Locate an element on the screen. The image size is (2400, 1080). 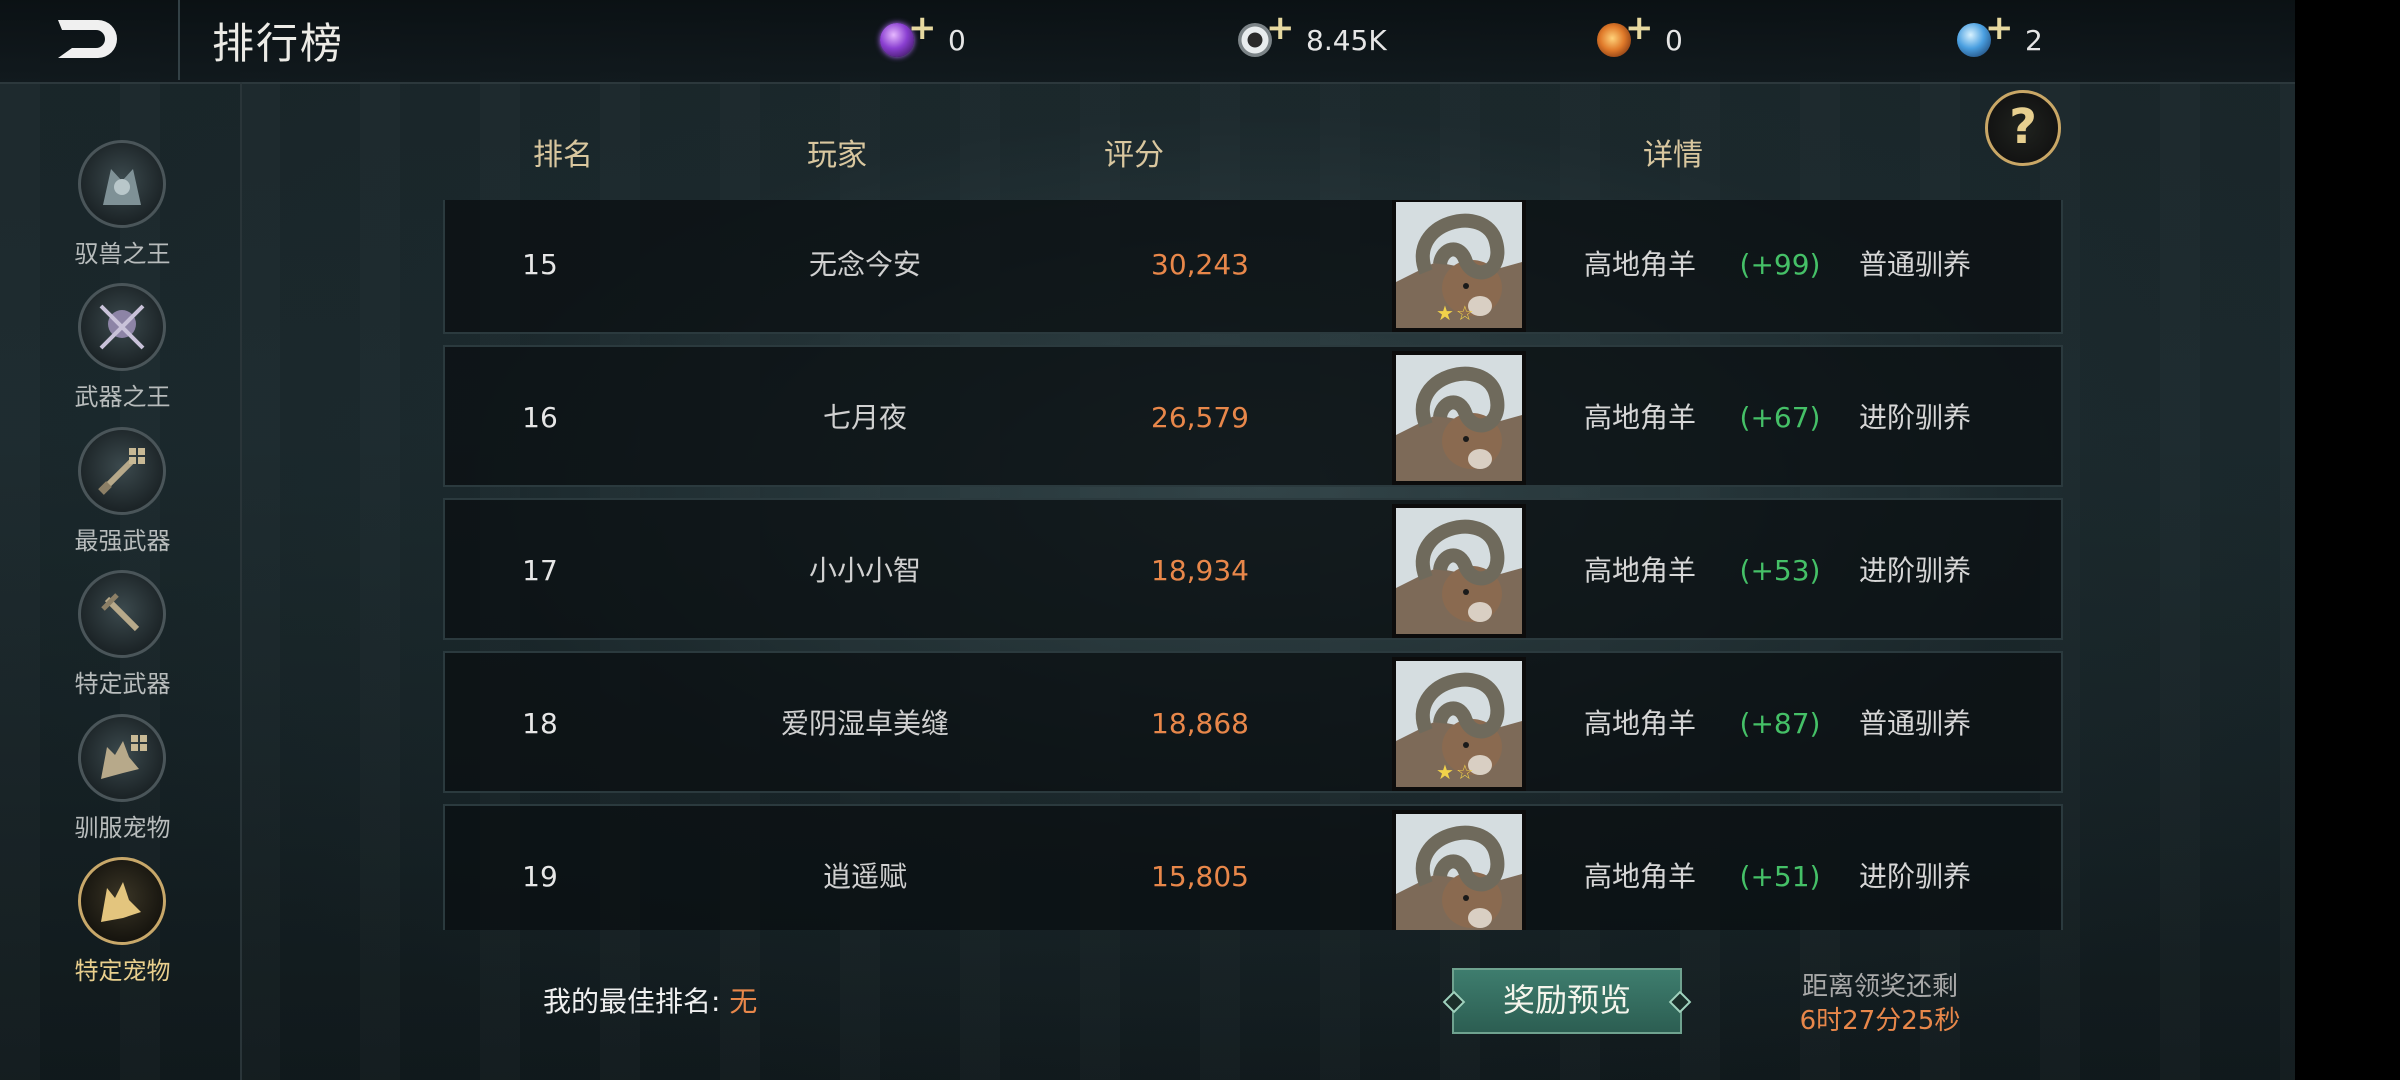
rank-cell: 17 is located at coordinates (540, 570).